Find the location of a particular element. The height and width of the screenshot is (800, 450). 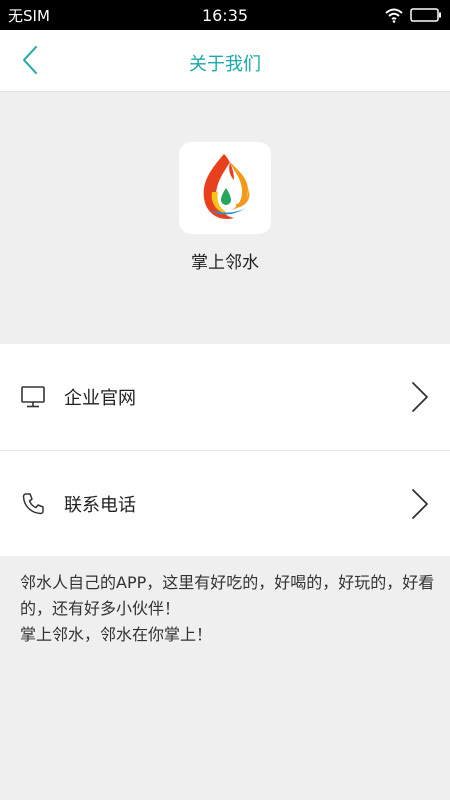

status-icons is located at coordinates (413, 15).